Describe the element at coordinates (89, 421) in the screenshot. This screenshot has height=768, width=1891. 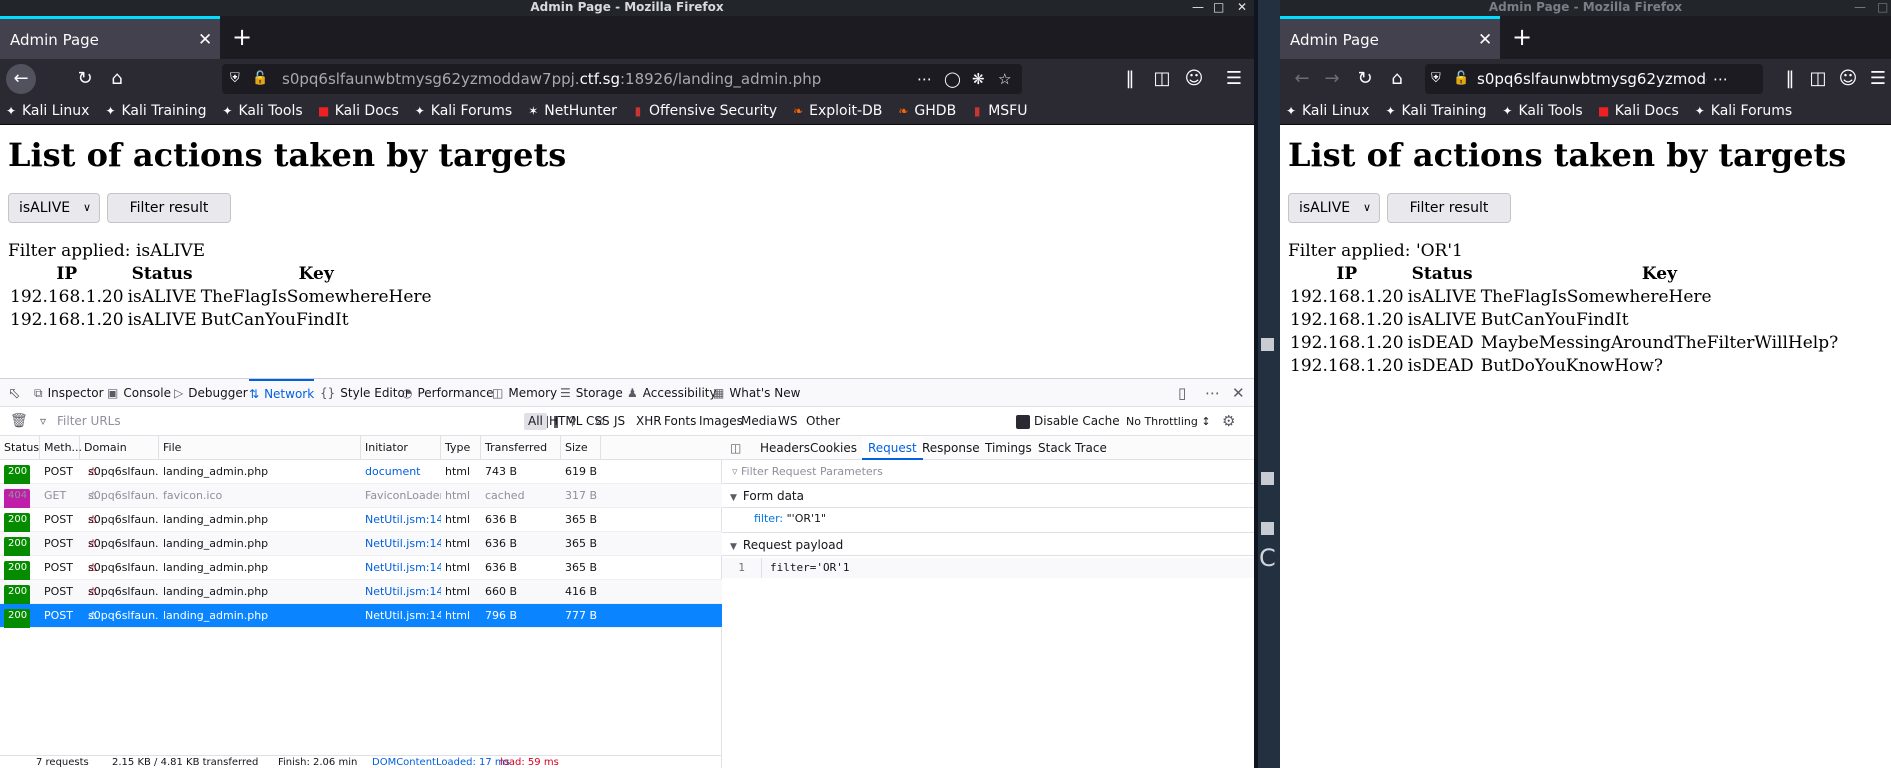
I see `filter-urls-input: Filter URLs` at that location.